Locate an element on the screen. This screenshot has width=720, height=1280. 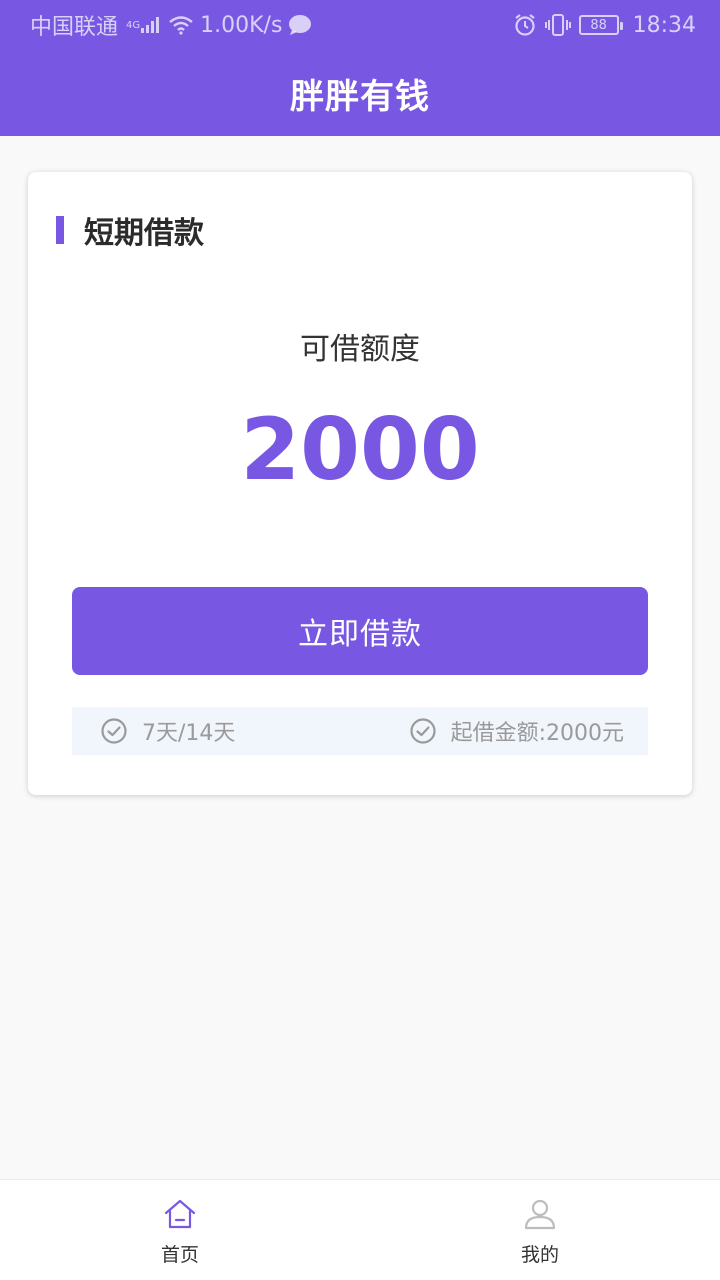
card-header: 短期借款 is located at coordinates (130, 230).